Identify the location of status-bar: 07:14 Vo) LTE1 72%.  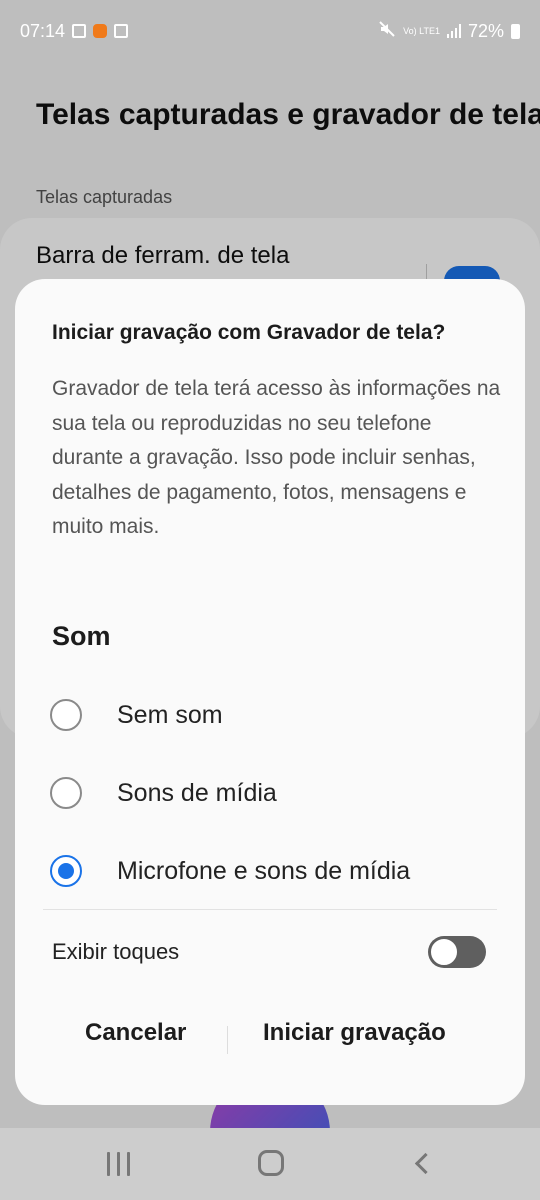
(270, 31).